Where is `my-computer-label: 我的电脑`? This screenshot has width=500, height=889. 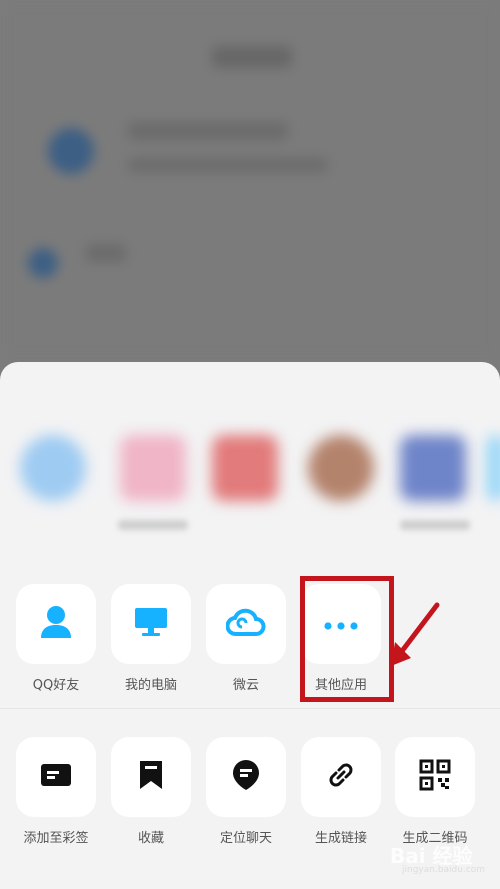 my-computer-label: 我的电脑 is located at coordinates (150, 685).